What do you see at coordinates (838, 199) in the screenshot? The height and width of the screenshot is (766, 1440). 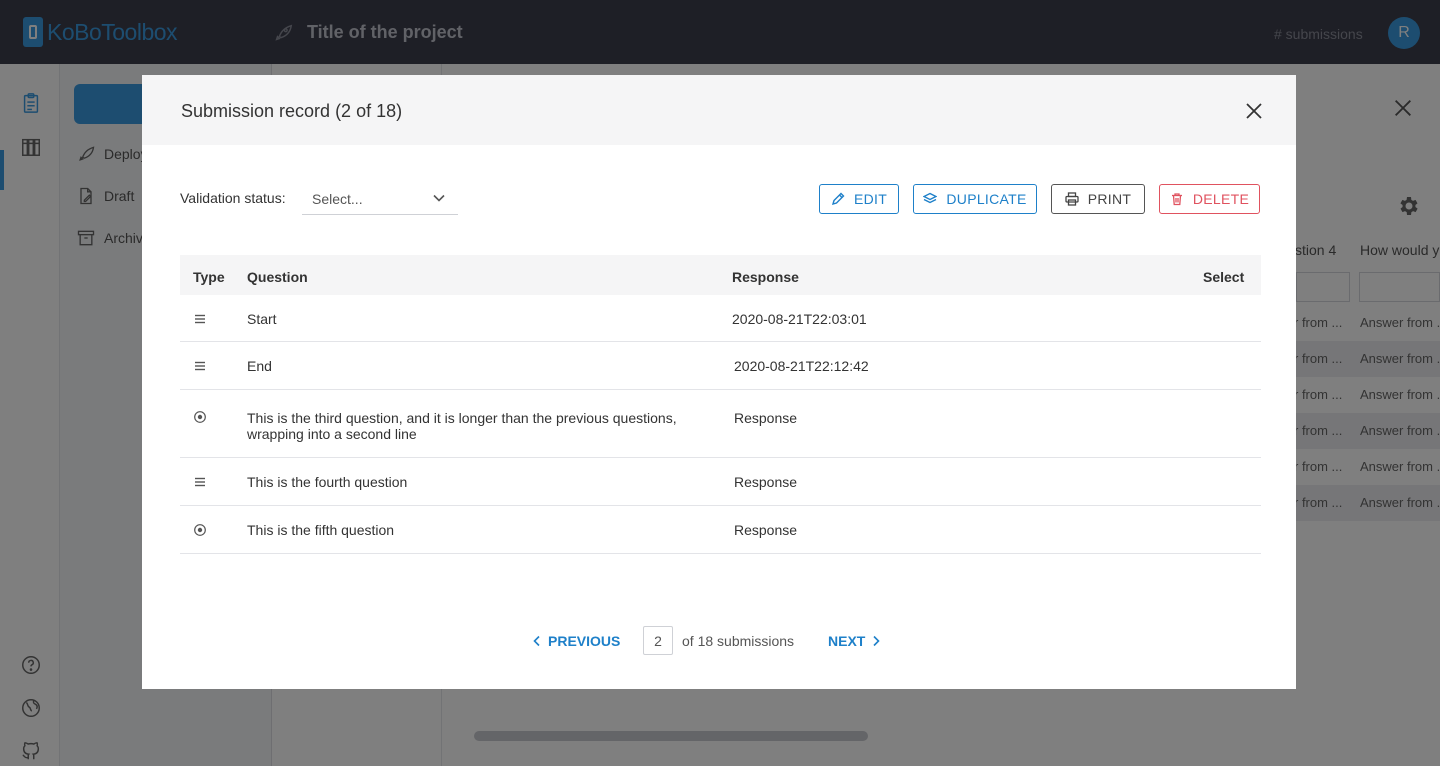 I see `pencil-icon` at bounding box center [838, 199].